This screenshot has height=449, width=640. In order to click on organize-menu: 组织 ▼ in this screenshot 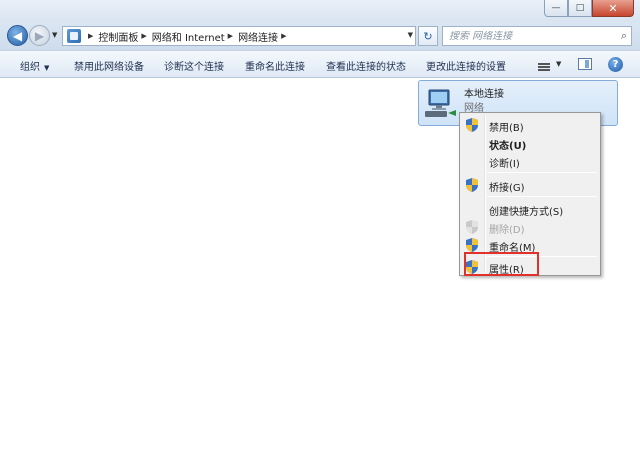, I will do `click(34, 65)`.